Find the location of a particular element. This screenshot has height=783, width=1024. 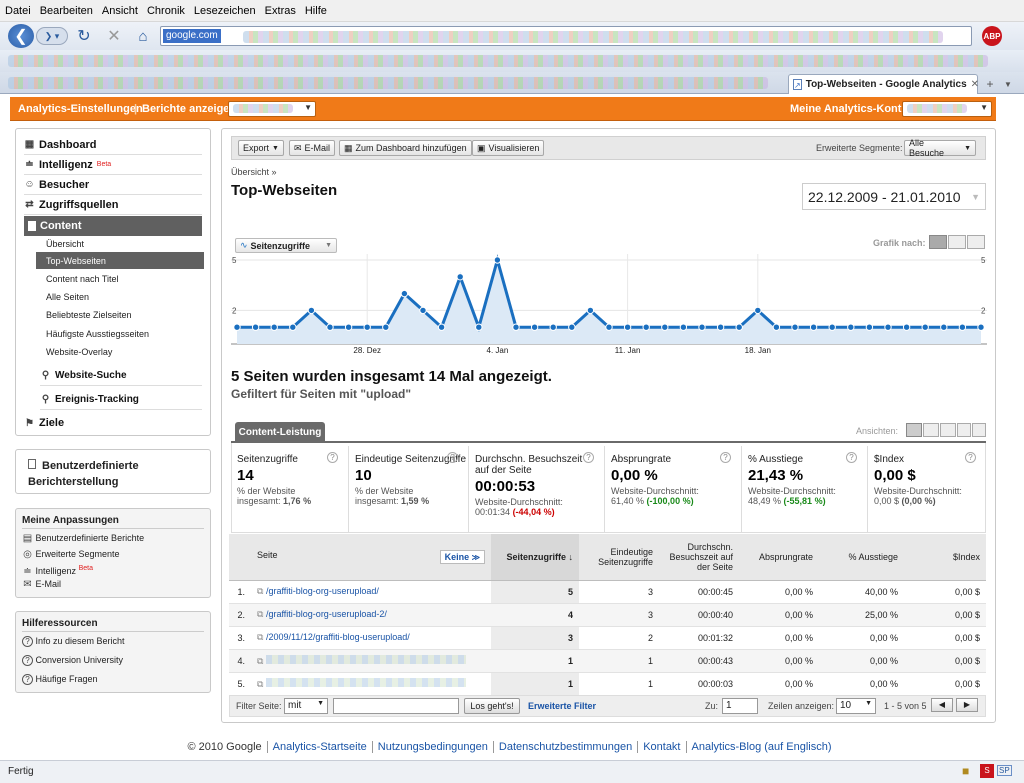

sidebar-sub-all-pages: Alle Seiten is located at coordinates (120, 296).